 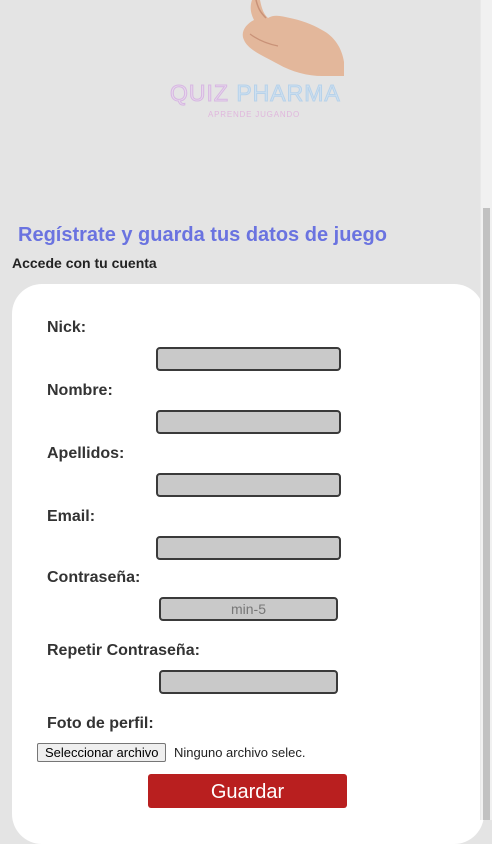 I want to click on nick-label: Nick:, so click(x=67, y=327).